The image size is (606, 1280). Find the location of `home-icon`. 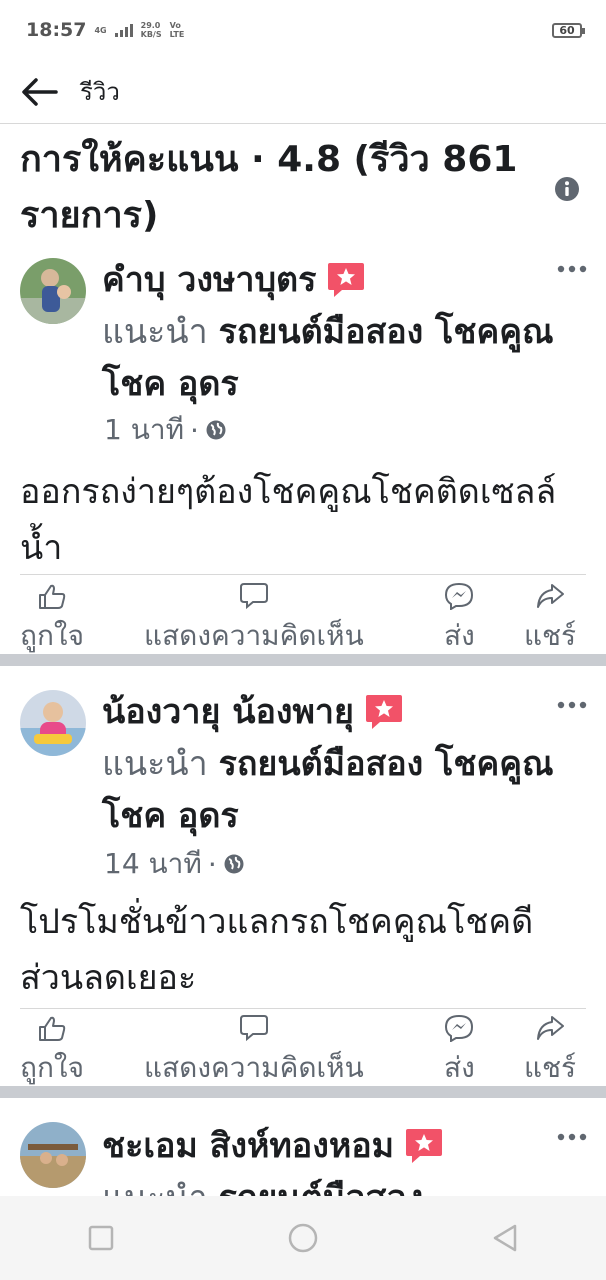

home-icon is located at coordinates (303, 1238).